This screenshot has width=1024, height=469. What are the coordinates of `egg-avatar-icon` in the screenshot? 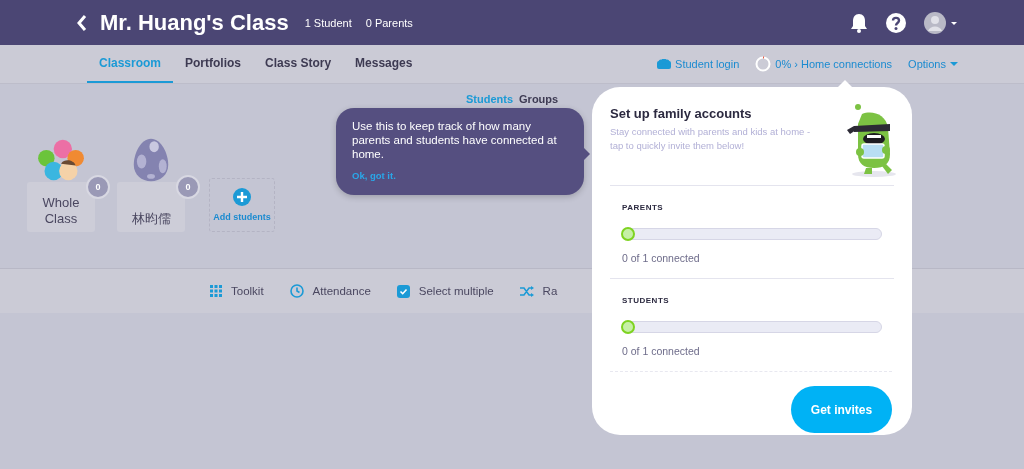 It's located at (151, 160).